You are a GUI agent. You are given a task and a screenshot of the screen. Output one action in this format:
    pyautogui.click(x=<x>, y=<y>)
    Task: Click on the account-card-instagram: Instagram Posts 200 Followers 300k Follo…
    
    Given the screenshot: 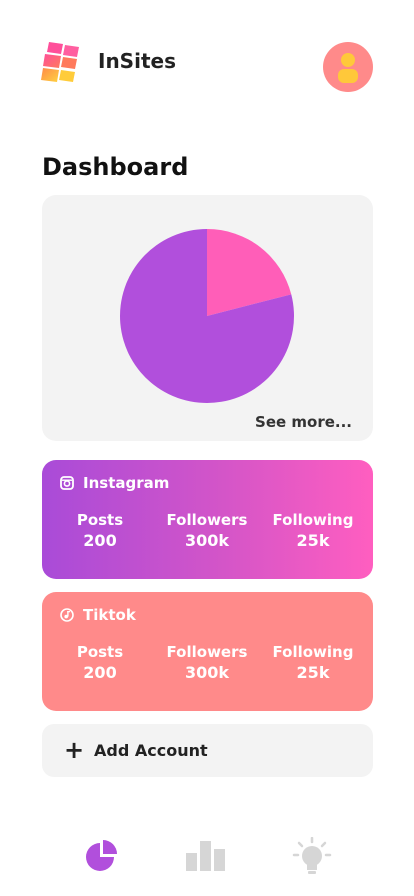 What is the action you would take?
    pyautogui.click(x=207, y=519)
    